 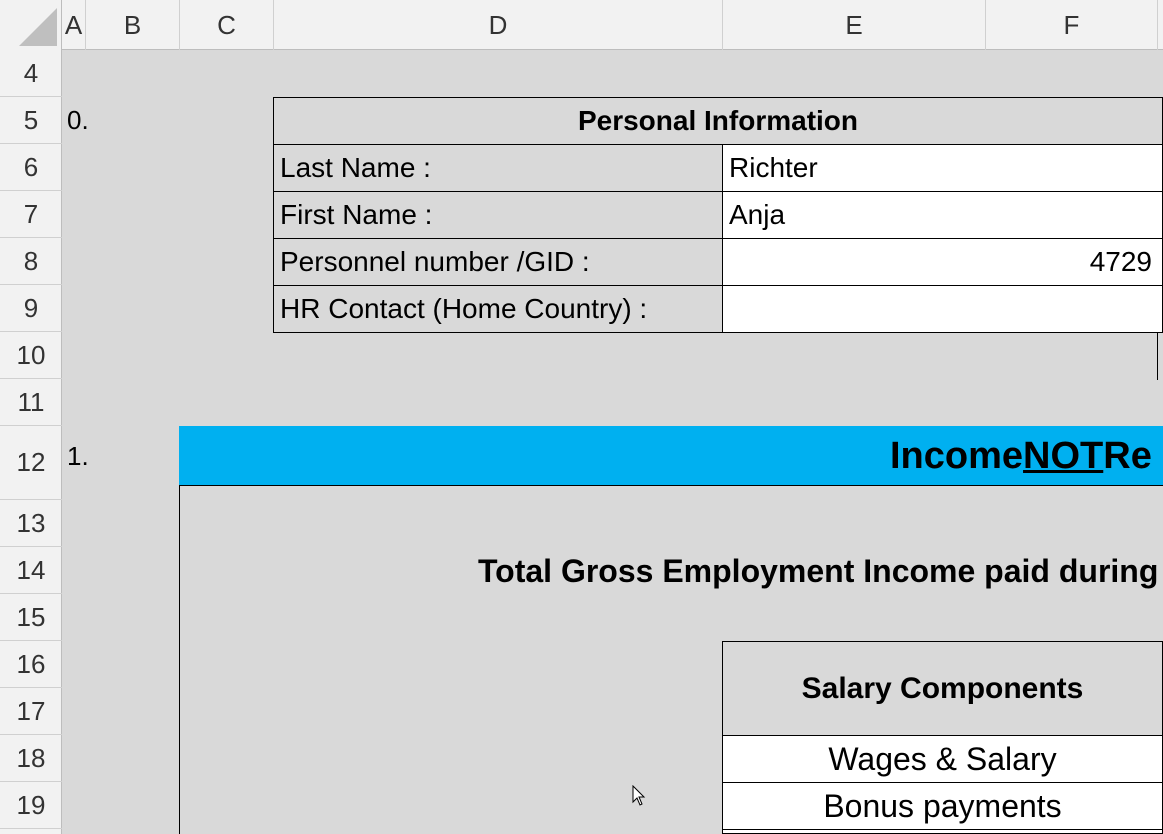 I want to click on row-header-8: 8, so click(x=31, y=261).